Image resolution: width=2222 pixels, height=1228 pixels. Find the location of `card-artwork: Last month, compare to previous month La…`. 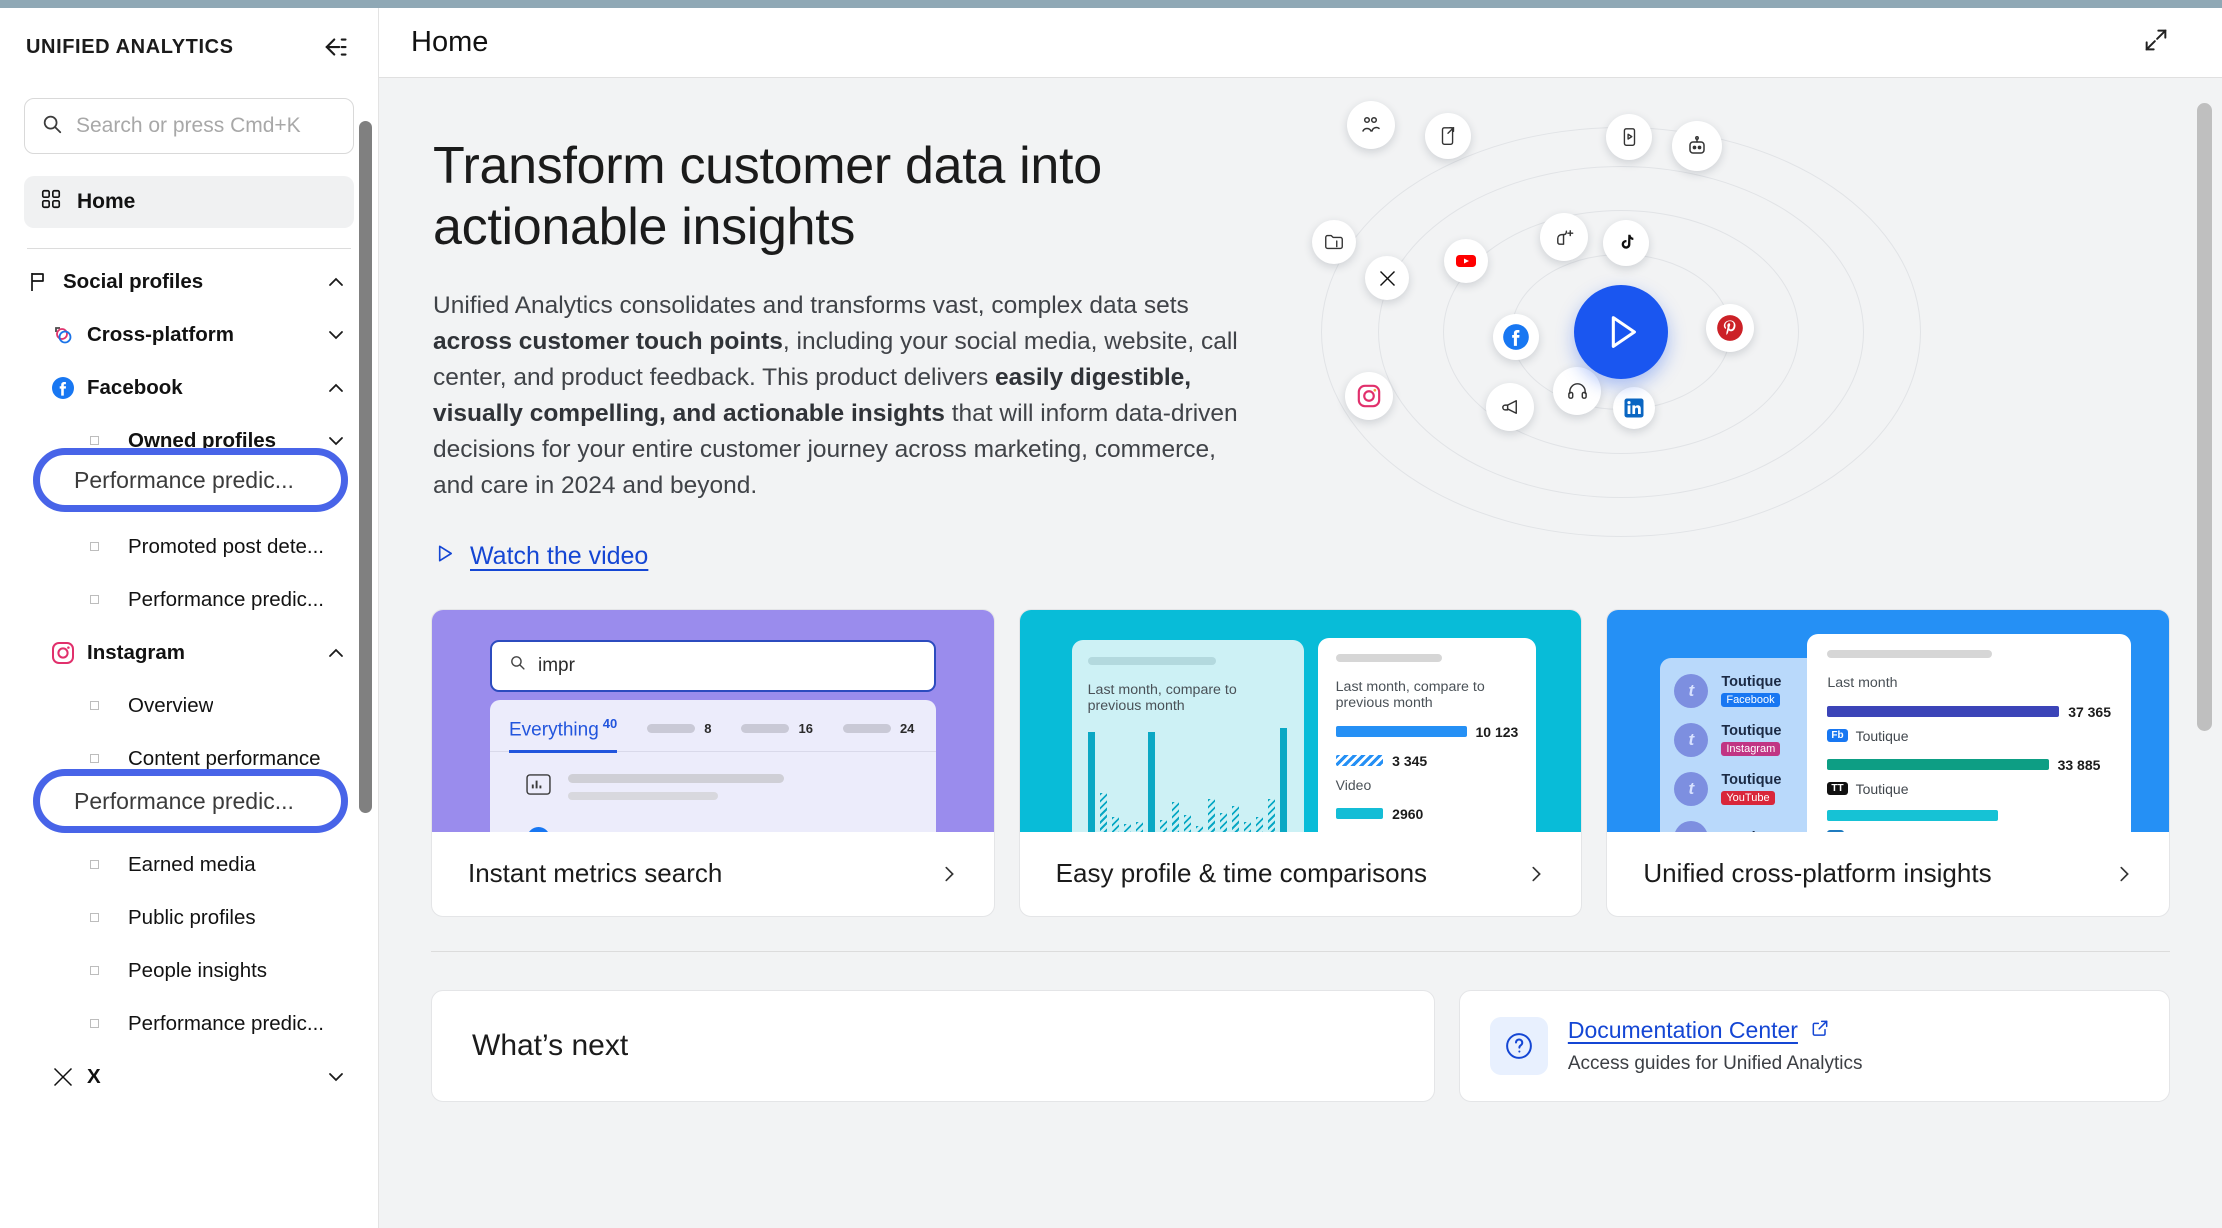

card-artwork: Last month, compare to previous month La… is located at coordinates (1300, 720).